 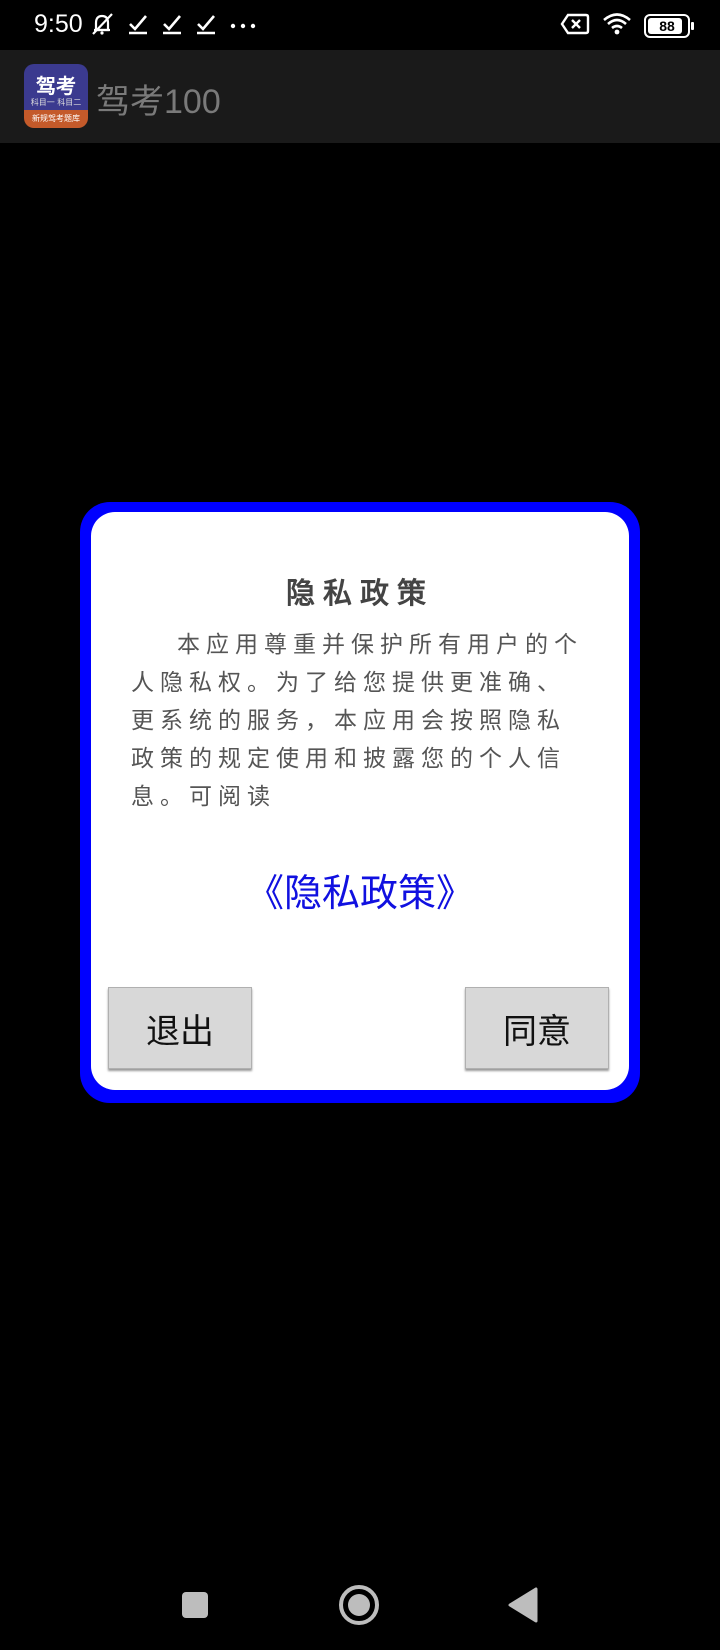 I want to click on more-dots-icon, so click(x=243, y=26).